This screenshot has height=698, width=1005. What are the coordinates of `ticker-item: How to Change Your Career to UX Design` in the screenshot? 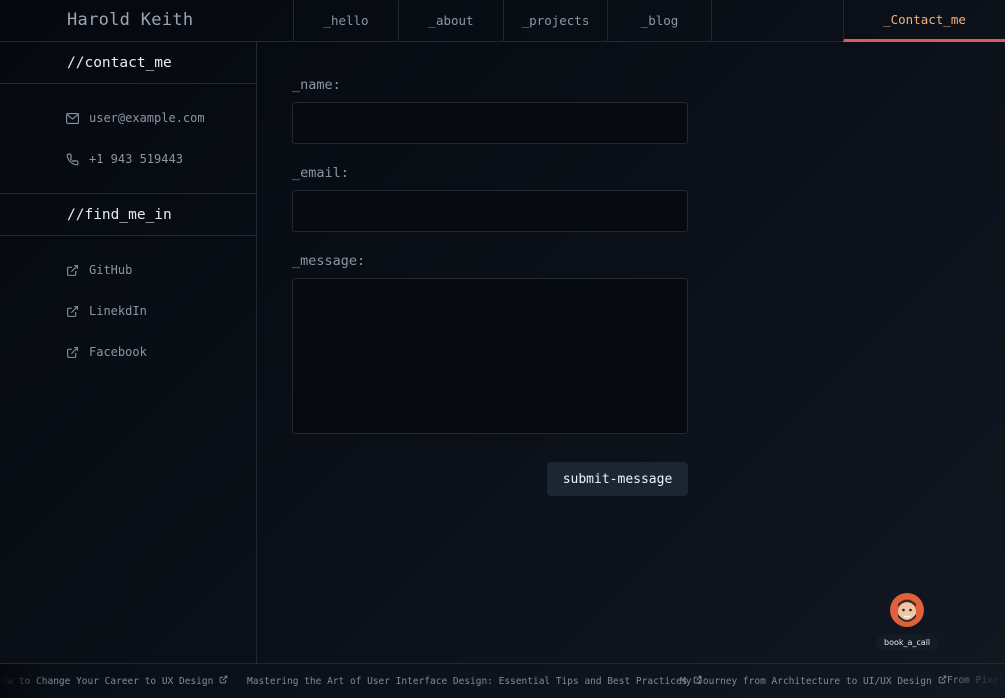 It's located at (114, 681).